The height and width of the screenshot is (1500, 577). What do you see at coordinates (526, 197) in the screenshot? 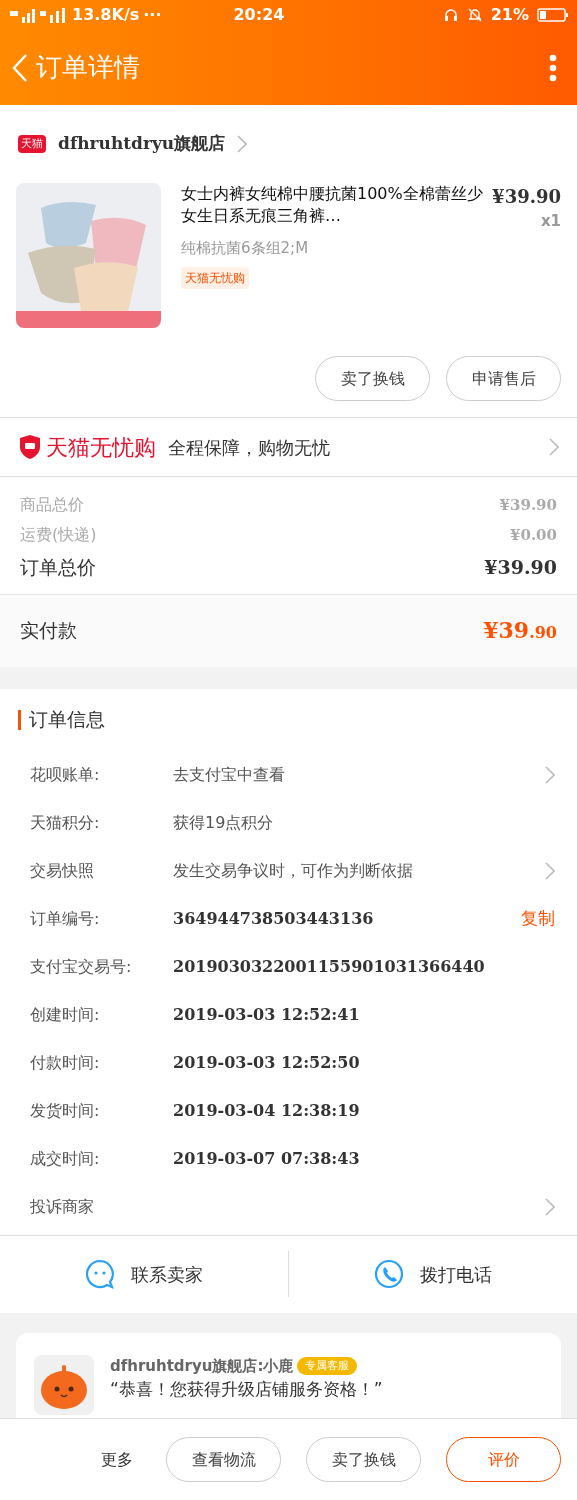
I see `product-price: ¥39.90` at bounding box center [526, 197].